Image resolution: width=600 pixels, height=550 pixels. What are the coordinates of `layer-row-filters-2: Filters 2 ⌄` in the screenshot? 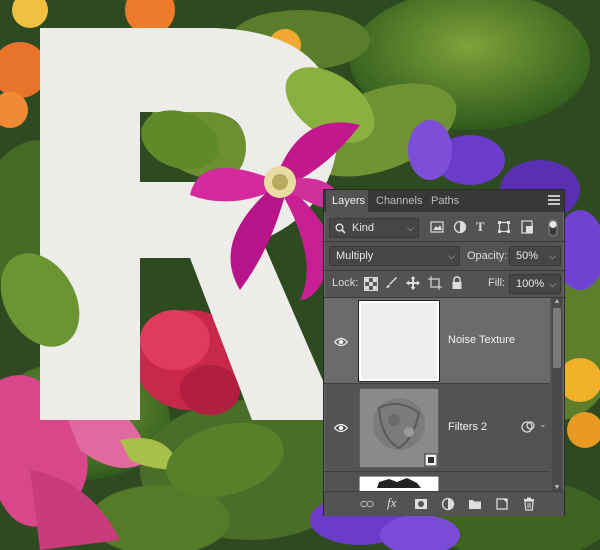 It's located at (437, 428).